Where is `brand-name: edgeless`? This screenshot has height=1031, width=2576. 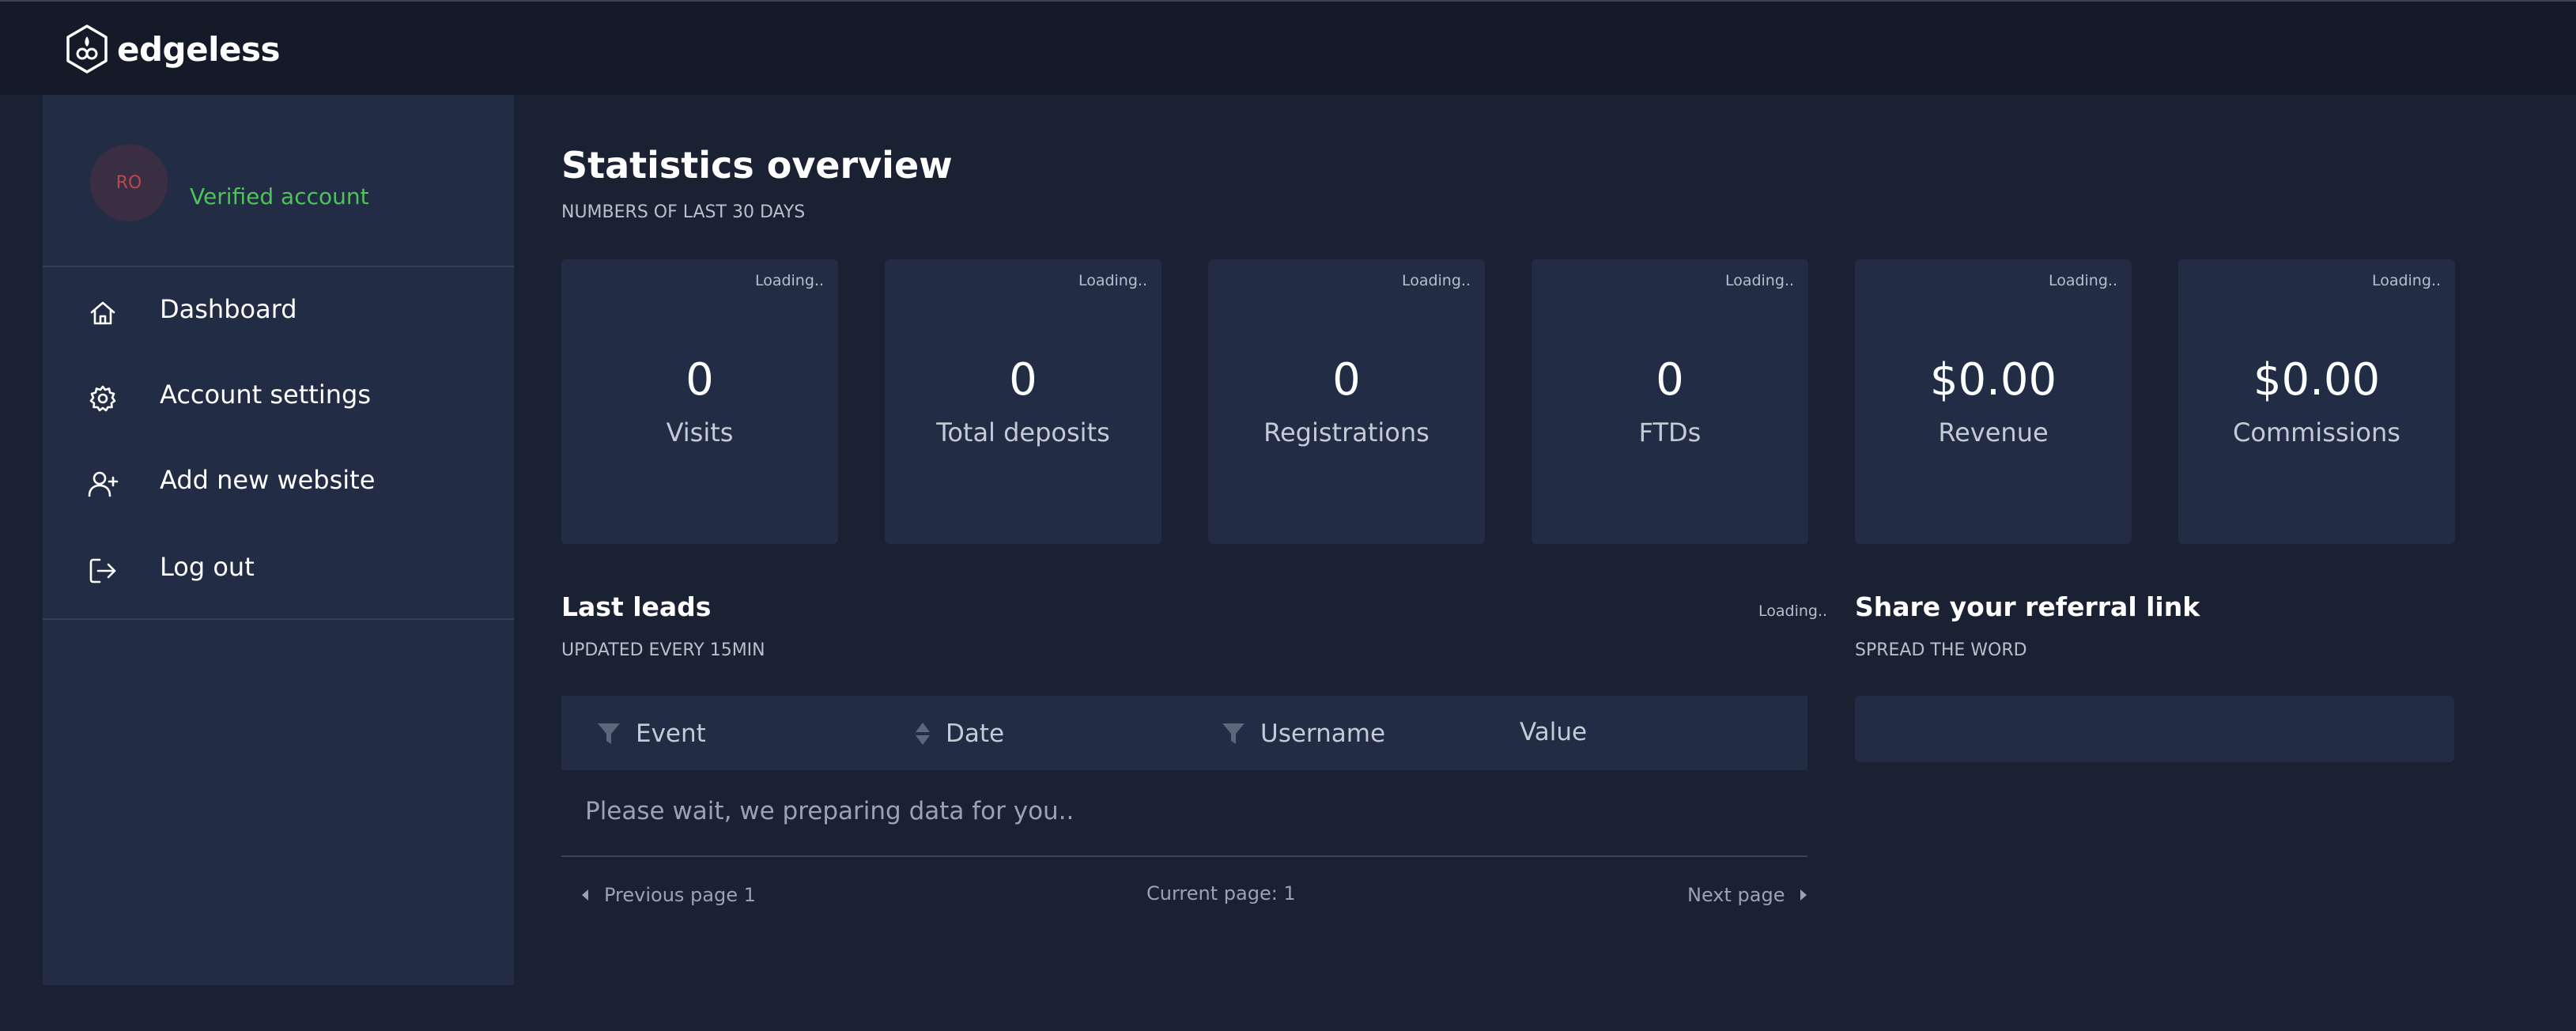
brand-name: edgeless is located at coordinates (198, 49).